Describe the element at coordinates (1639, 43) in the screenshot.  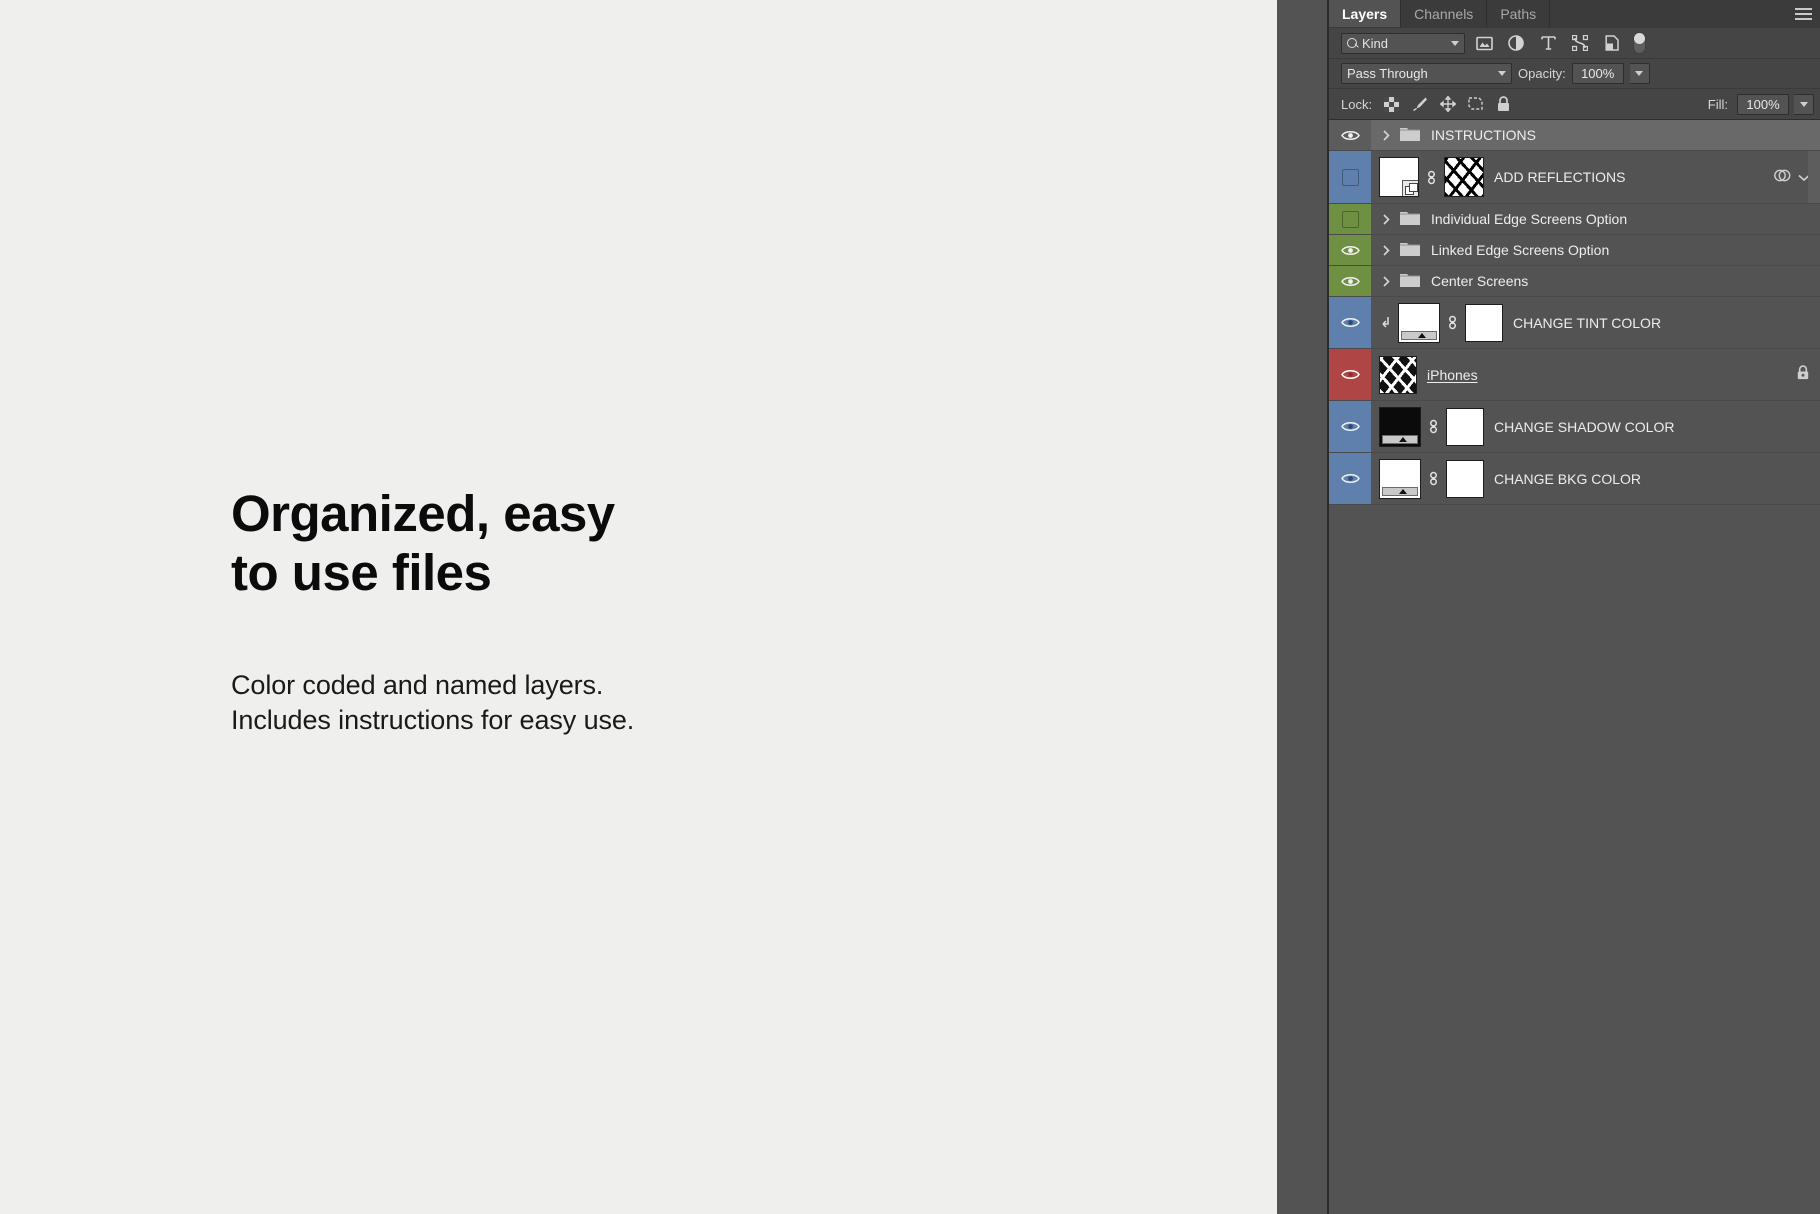
I see `filter-enable-toggle` at that location.